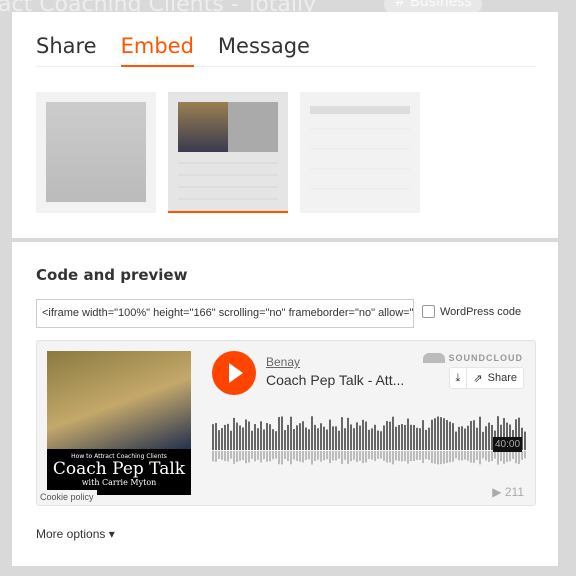  Describe the element at coordinates (428, 311) in the screenshot. I see `checkbox` at that location.